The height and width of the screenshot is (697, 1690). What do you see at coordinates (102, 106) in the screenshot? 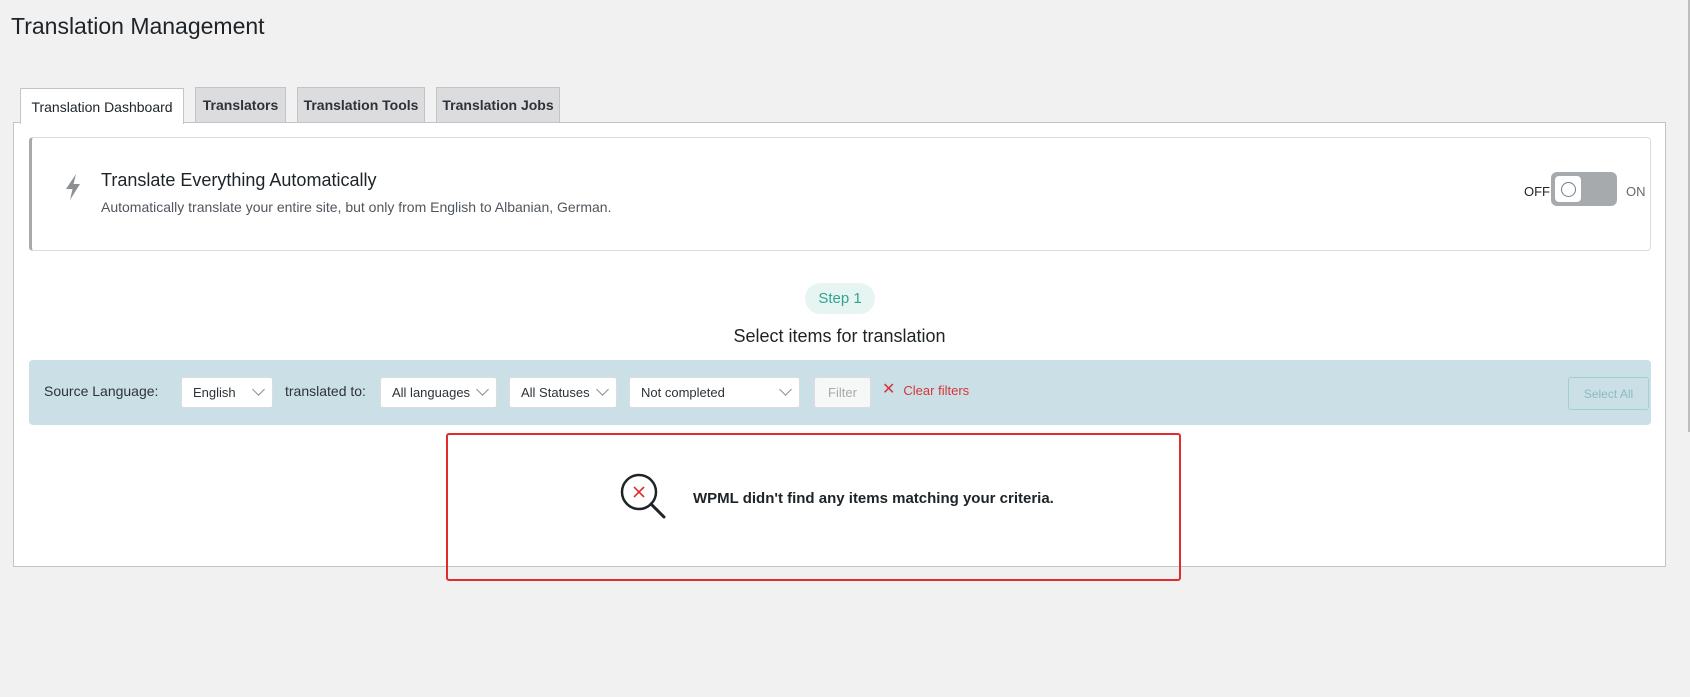
I see `tab-translation-dashboard: Translation Dashboard` at bounding box center [102, 106].